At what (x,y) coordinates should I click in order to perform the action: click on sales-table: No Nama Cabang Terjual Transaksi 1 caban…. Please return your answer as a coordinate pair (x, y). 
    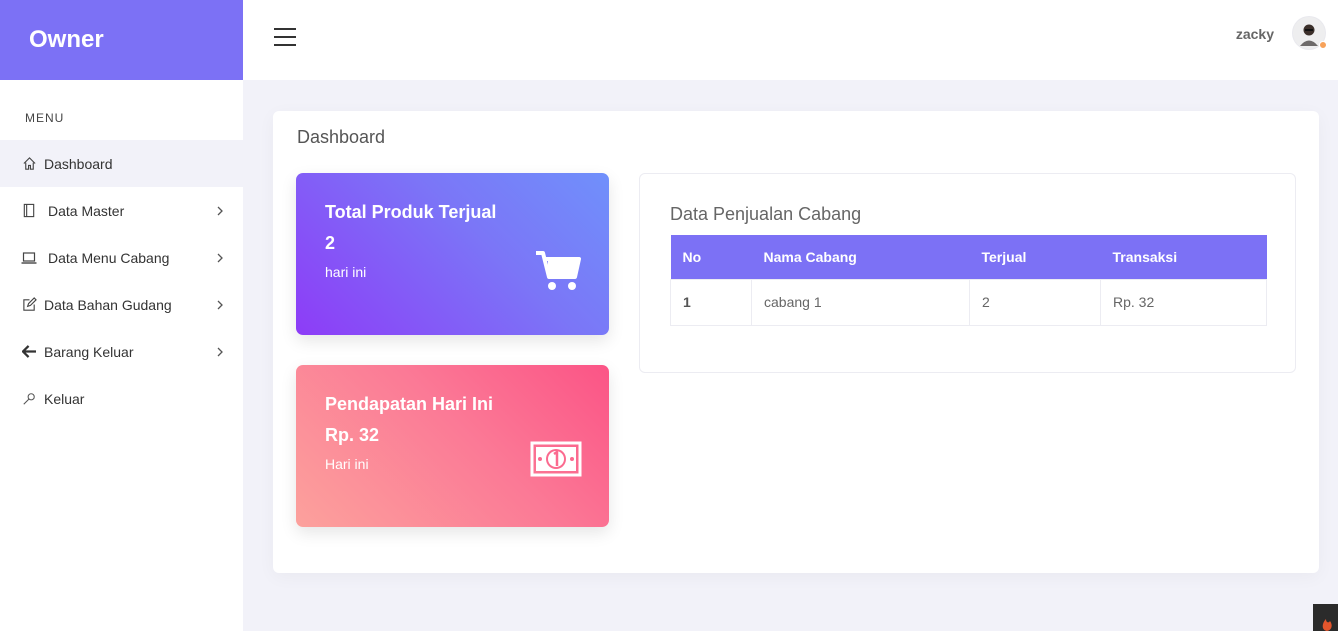
    Looking at the image, I should click on (968, 280).